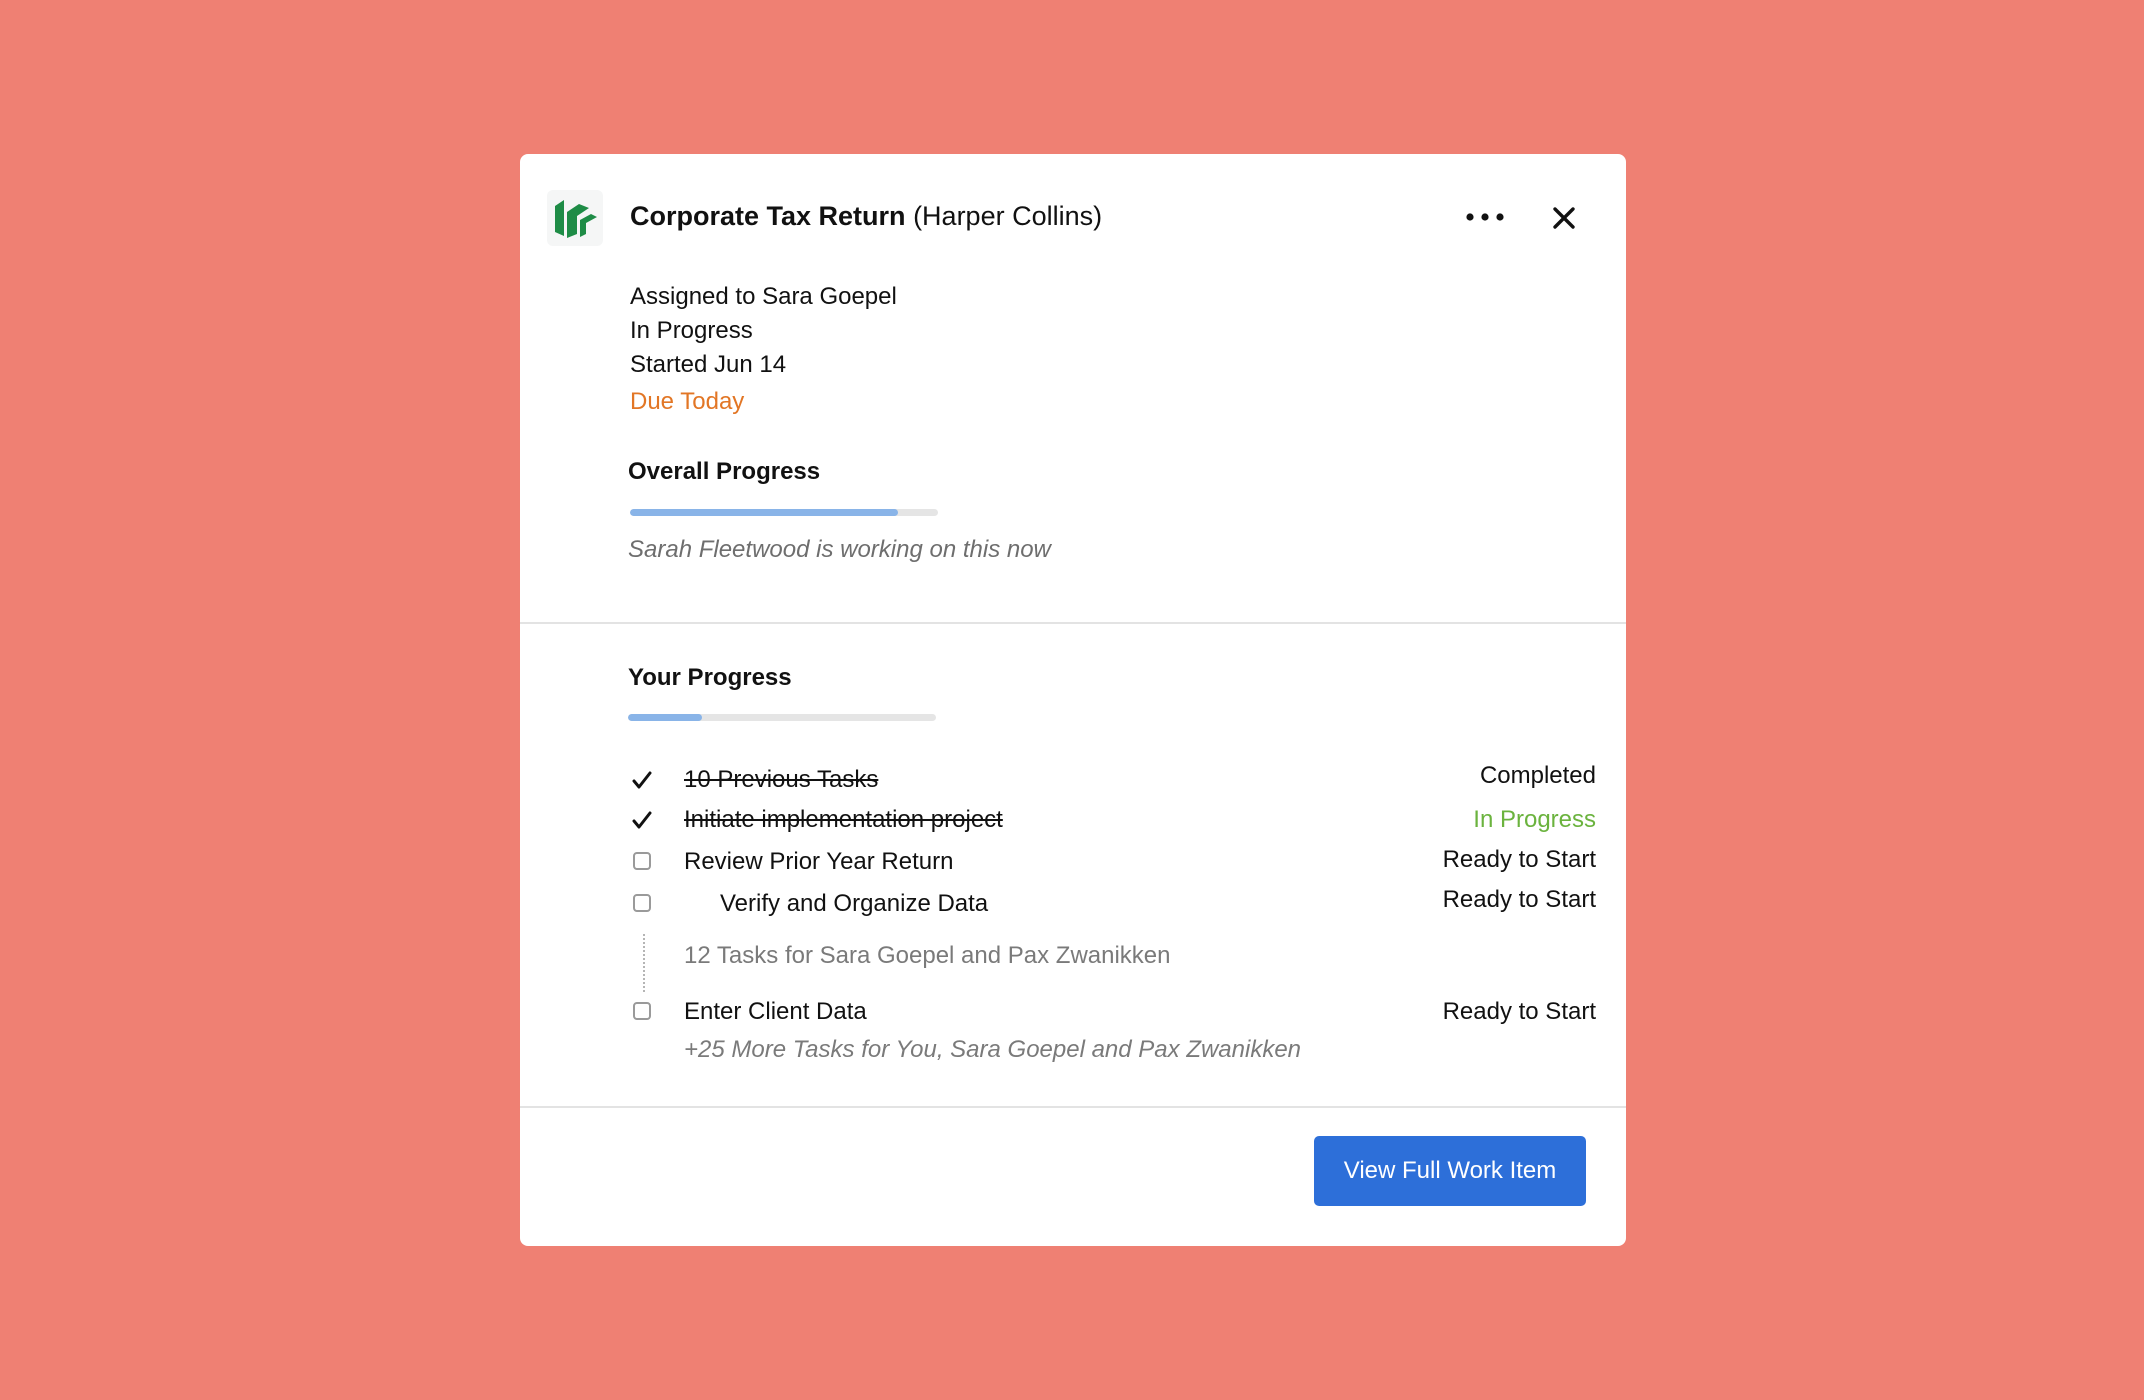 The image size is (2144, 1400). What do you see at coordinates (687, 401) in the screenshot?
I see `due-date-text: Due Today` at bounding box center [687, 401].